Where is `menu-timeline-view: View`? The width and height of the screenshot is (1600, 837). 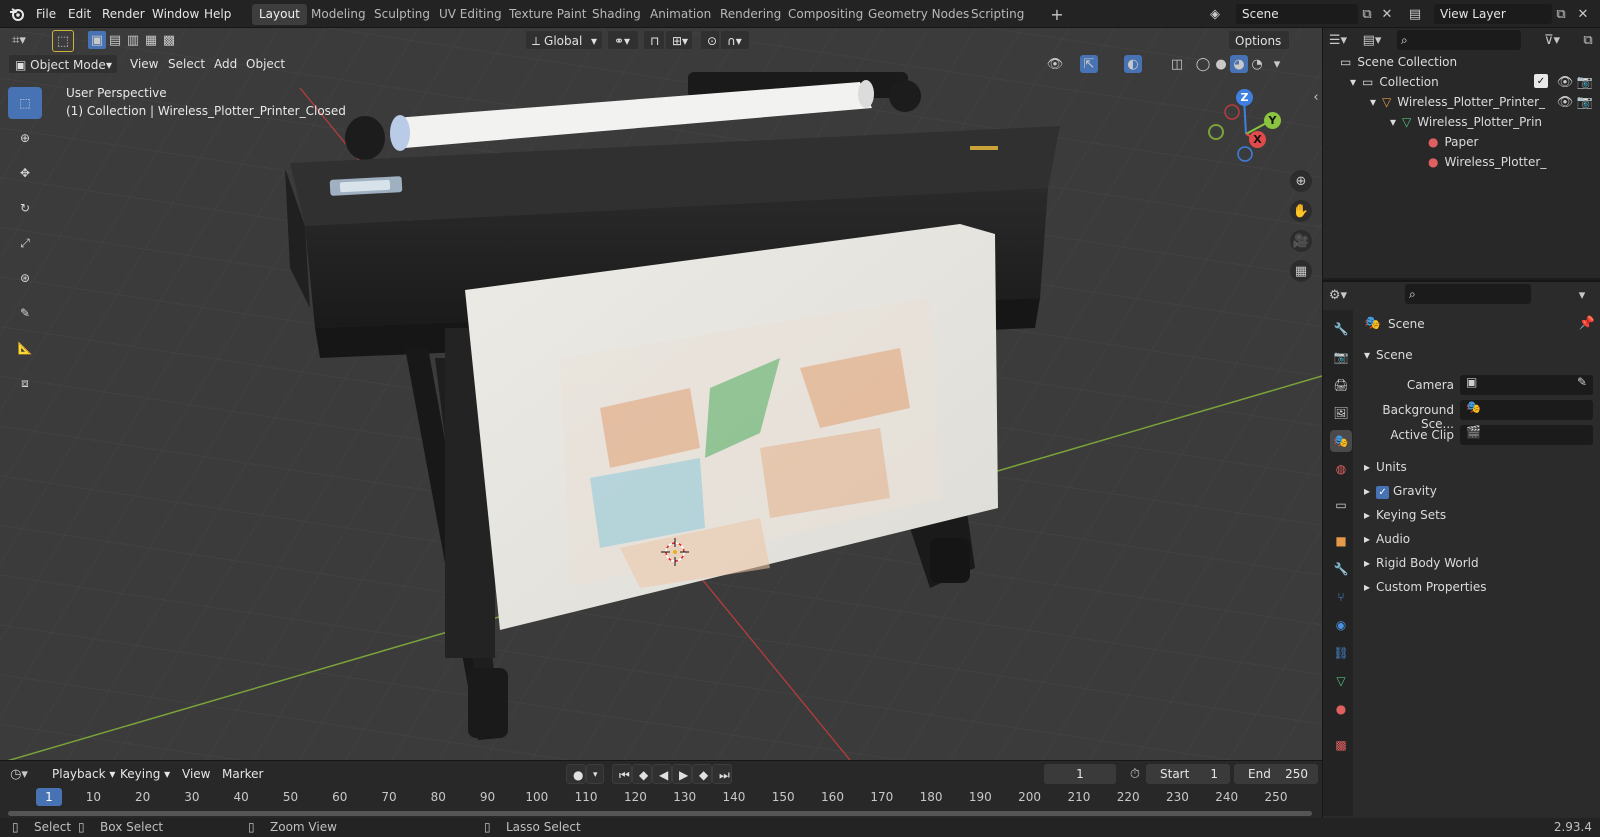 menu-timeline-view: View is located at coordinates (196, 774).